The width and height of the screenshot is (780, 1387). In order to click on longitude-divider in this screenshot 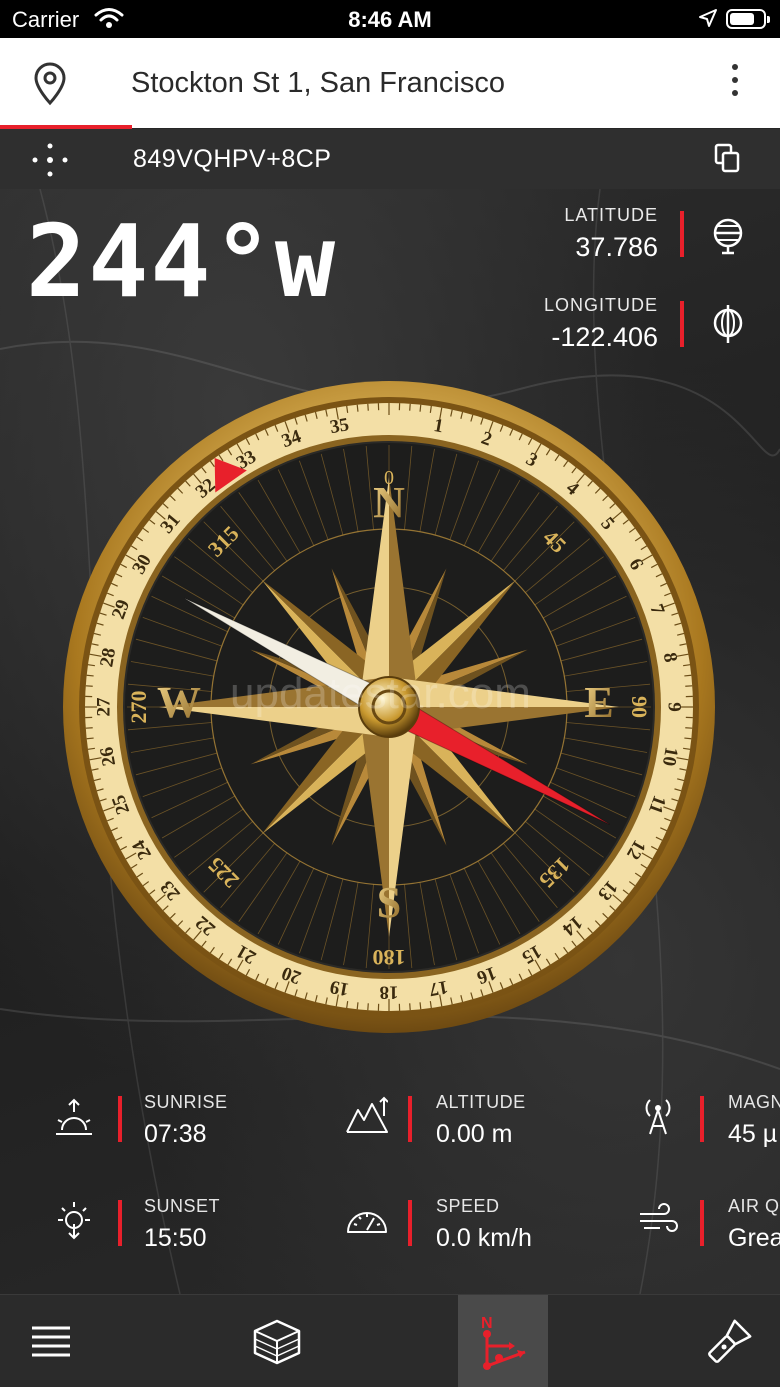, I will do `click(682, 324)`.